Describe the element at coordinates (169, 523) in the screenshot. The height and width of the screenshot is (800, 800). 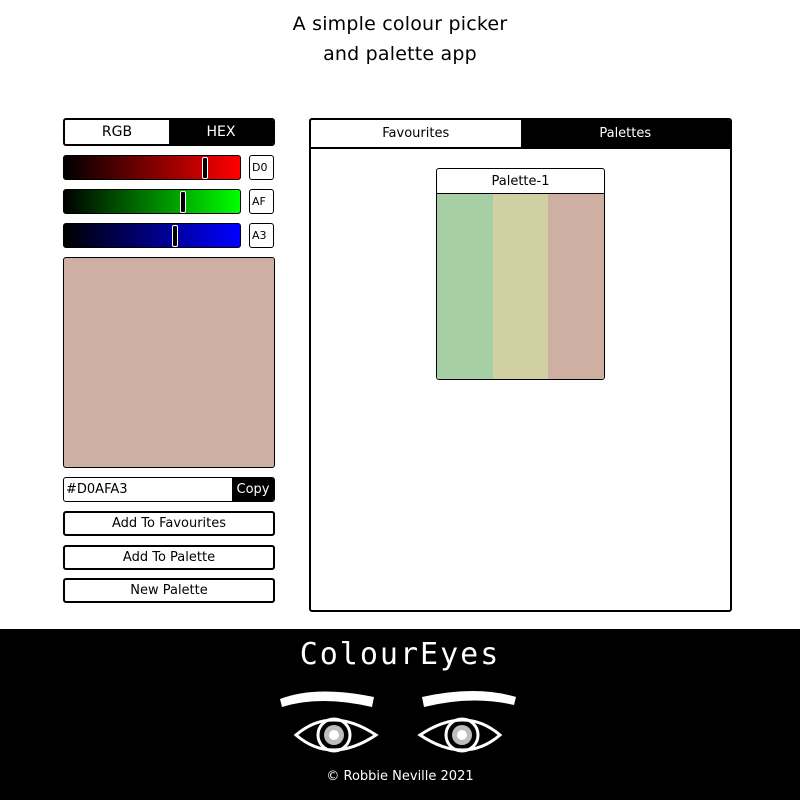
I see `add-to-favourites-button: Add To Favourites` at that location.